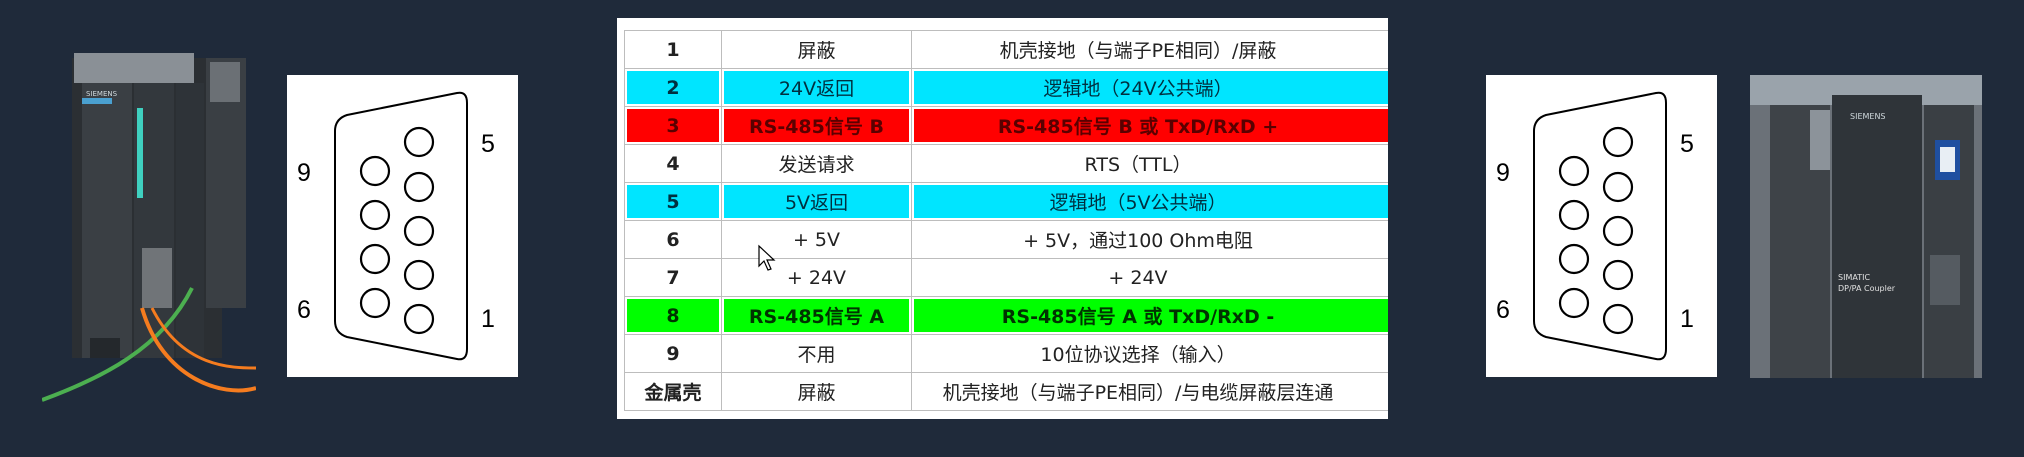 Image resolution: width=2024 pixels, height=457 pixels. I want to click on pin-row-5: 5 5V返回 逻辑地（5V公共端）, so click(1006, 201).